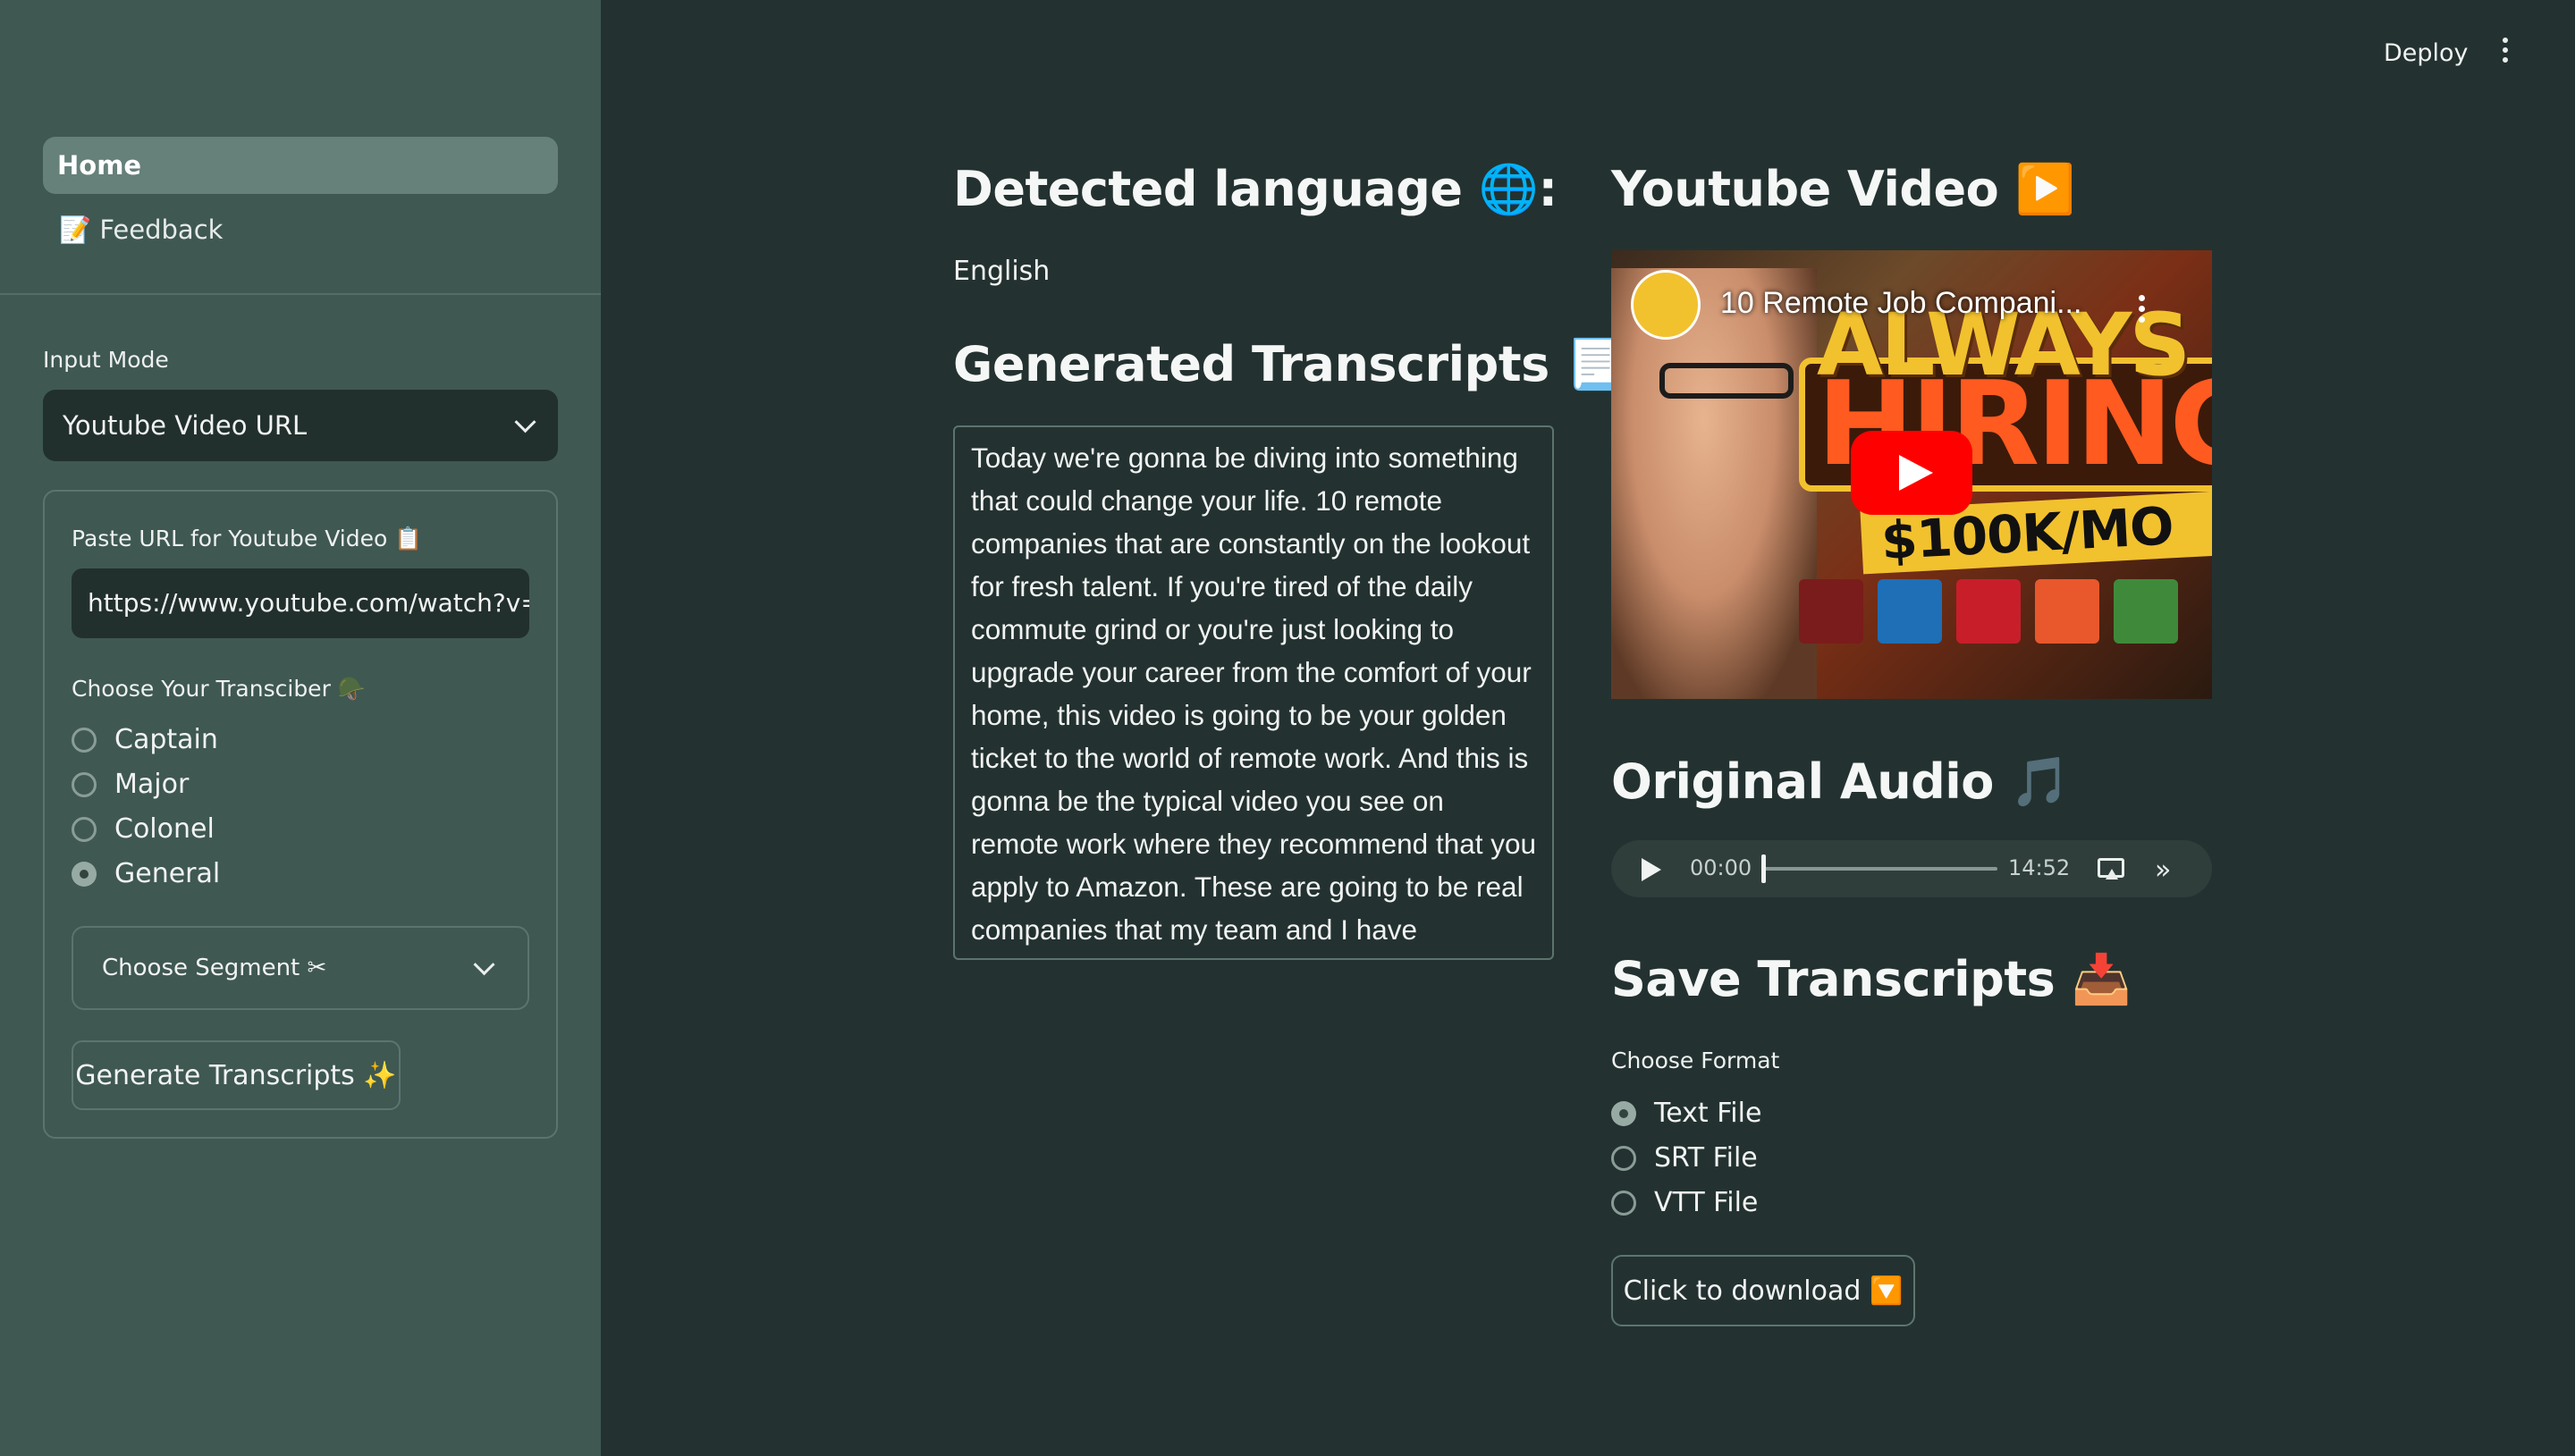 This screenshot has height=1456, width=2575. I want to click on url-input: https://www.youtube.com/watch?v=, so click(300, 603).